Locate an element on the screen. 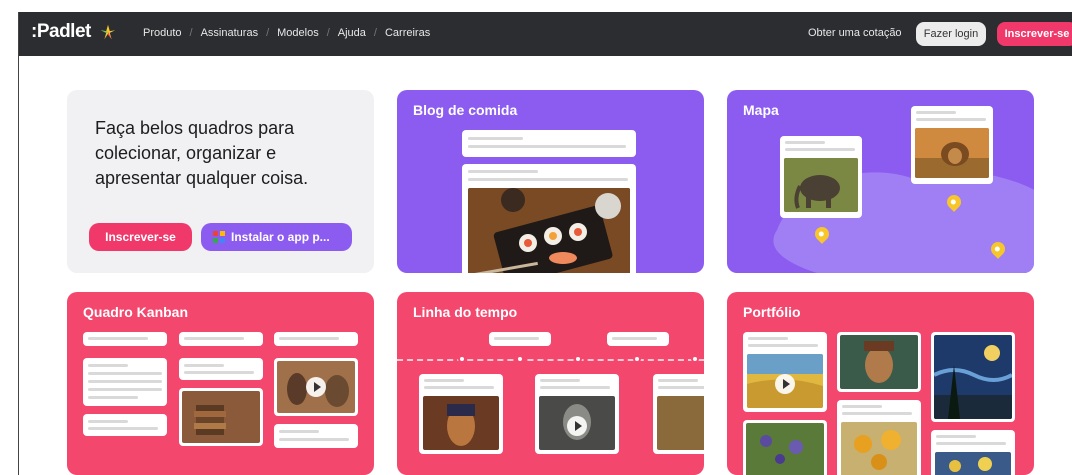 Image resolution: width=1072 pixels, height=475 pixels. nav-link-produto: Produto is located at coordinates (162, 33).